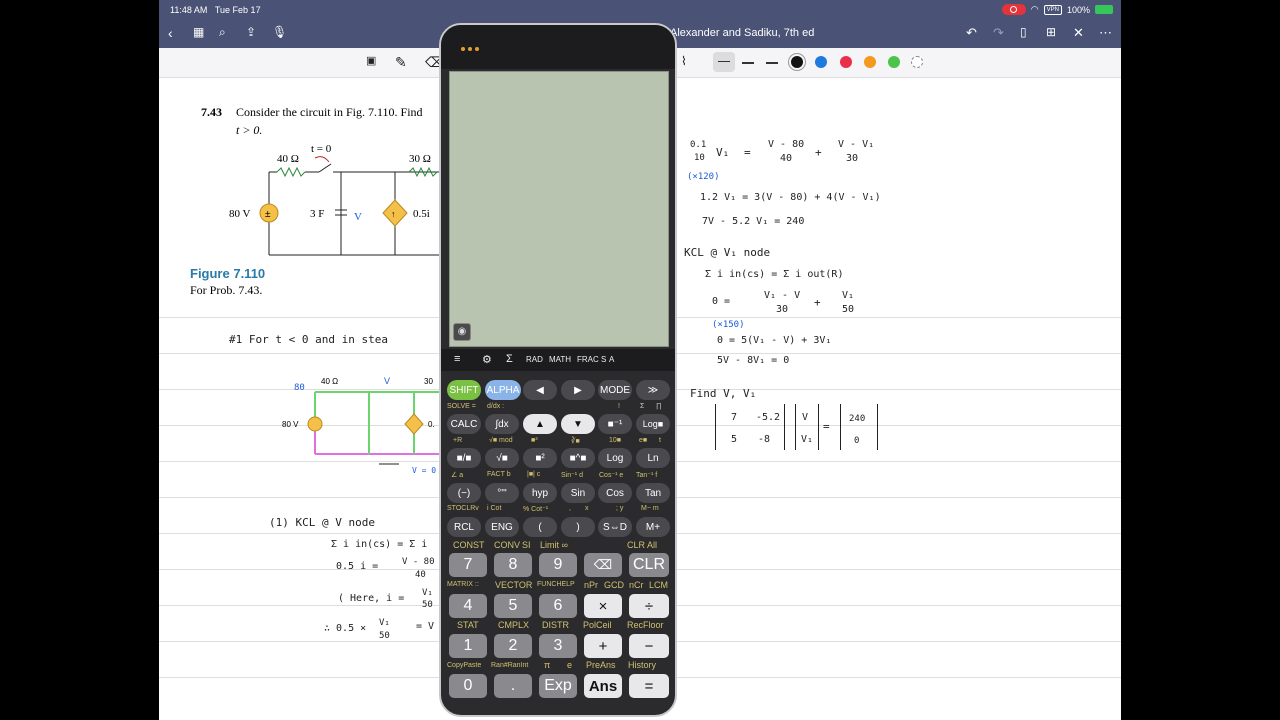  What do you see at coordinates (653, 390) in the screenshot?
I see `more-key: ≫` at bounding box center [653, 390].